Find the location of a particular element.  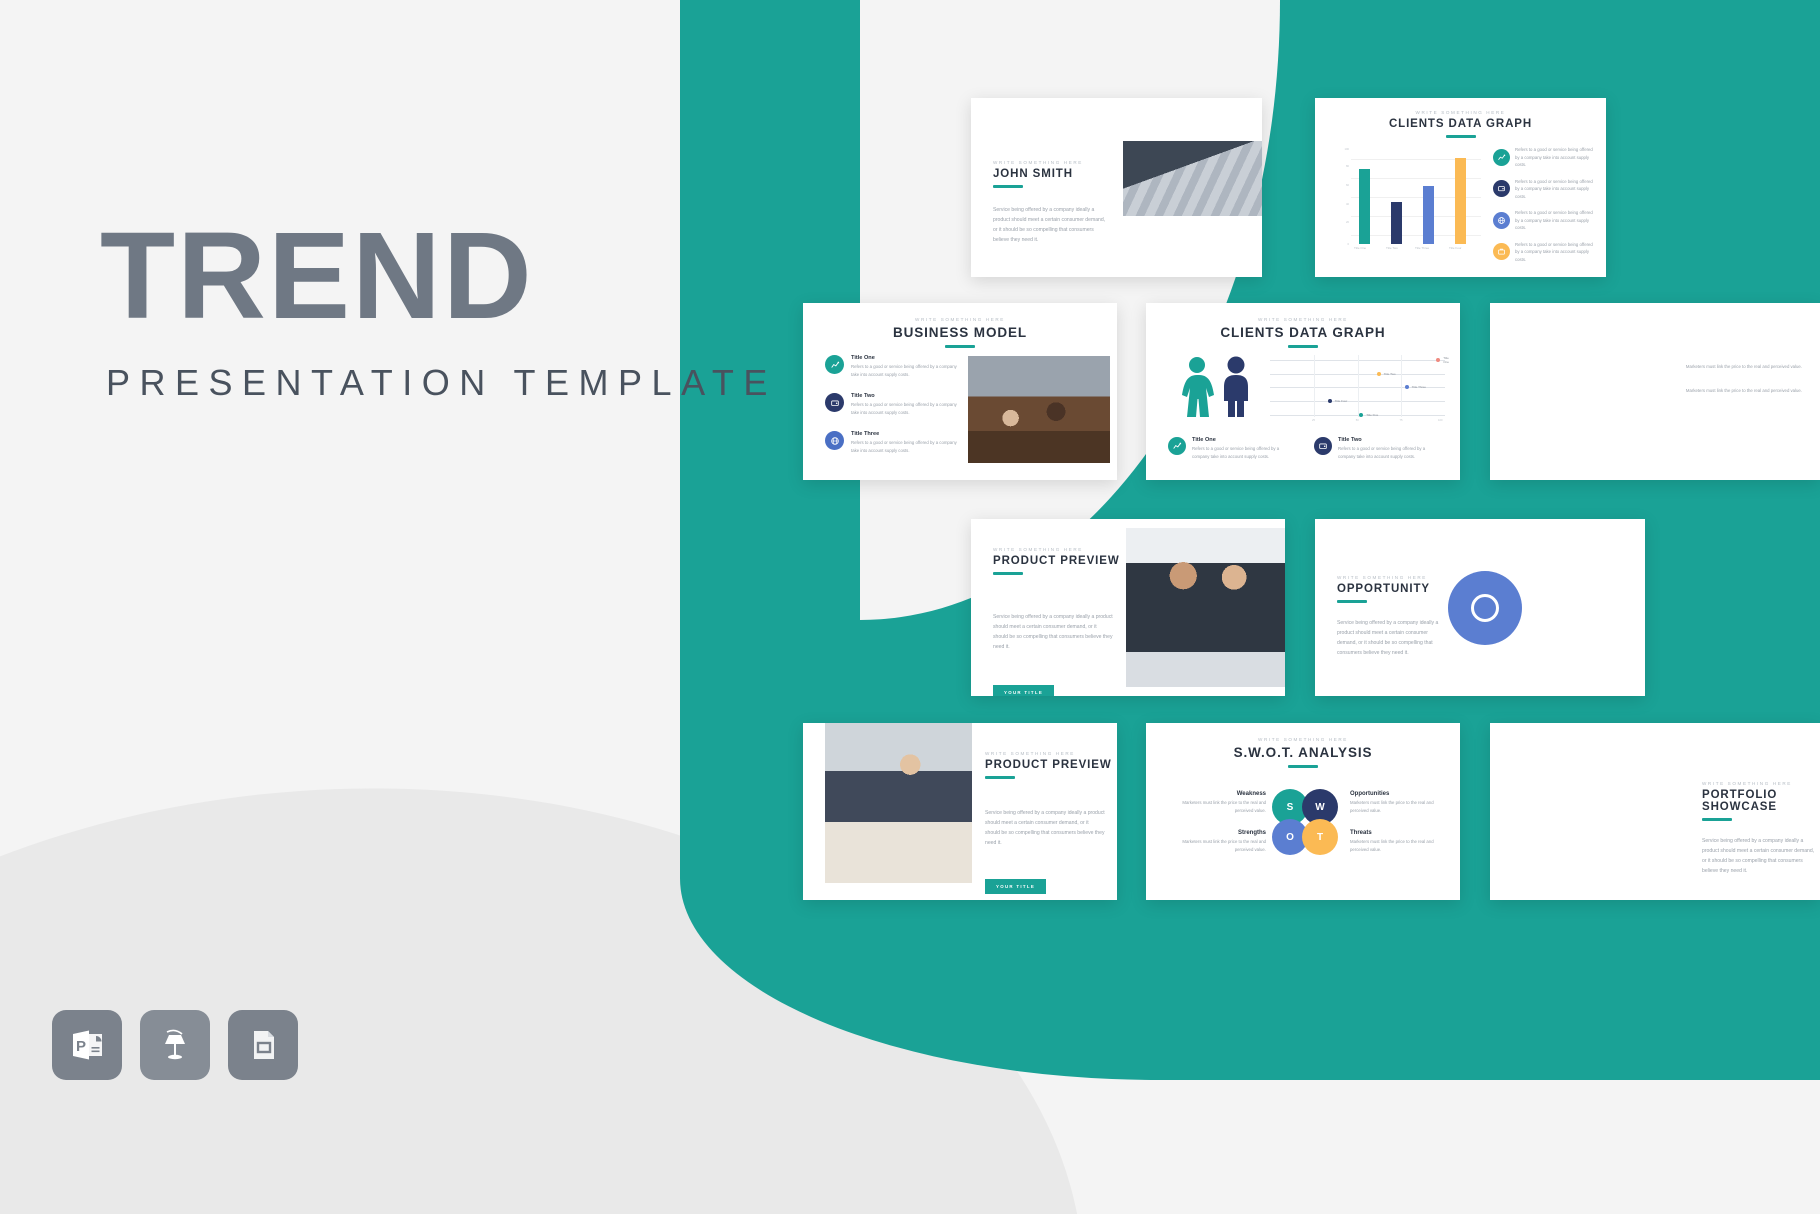

dot-title-five is located at coordinates (1361, 414).